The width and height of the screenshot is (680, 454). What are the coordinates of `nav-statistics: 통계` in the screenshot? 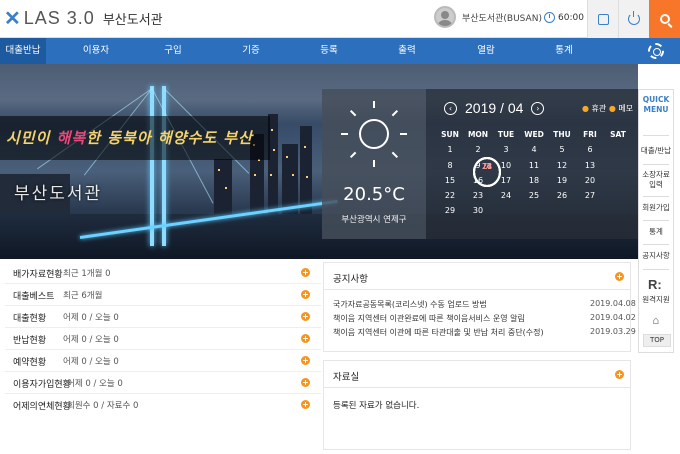 It's located at (564, 51).